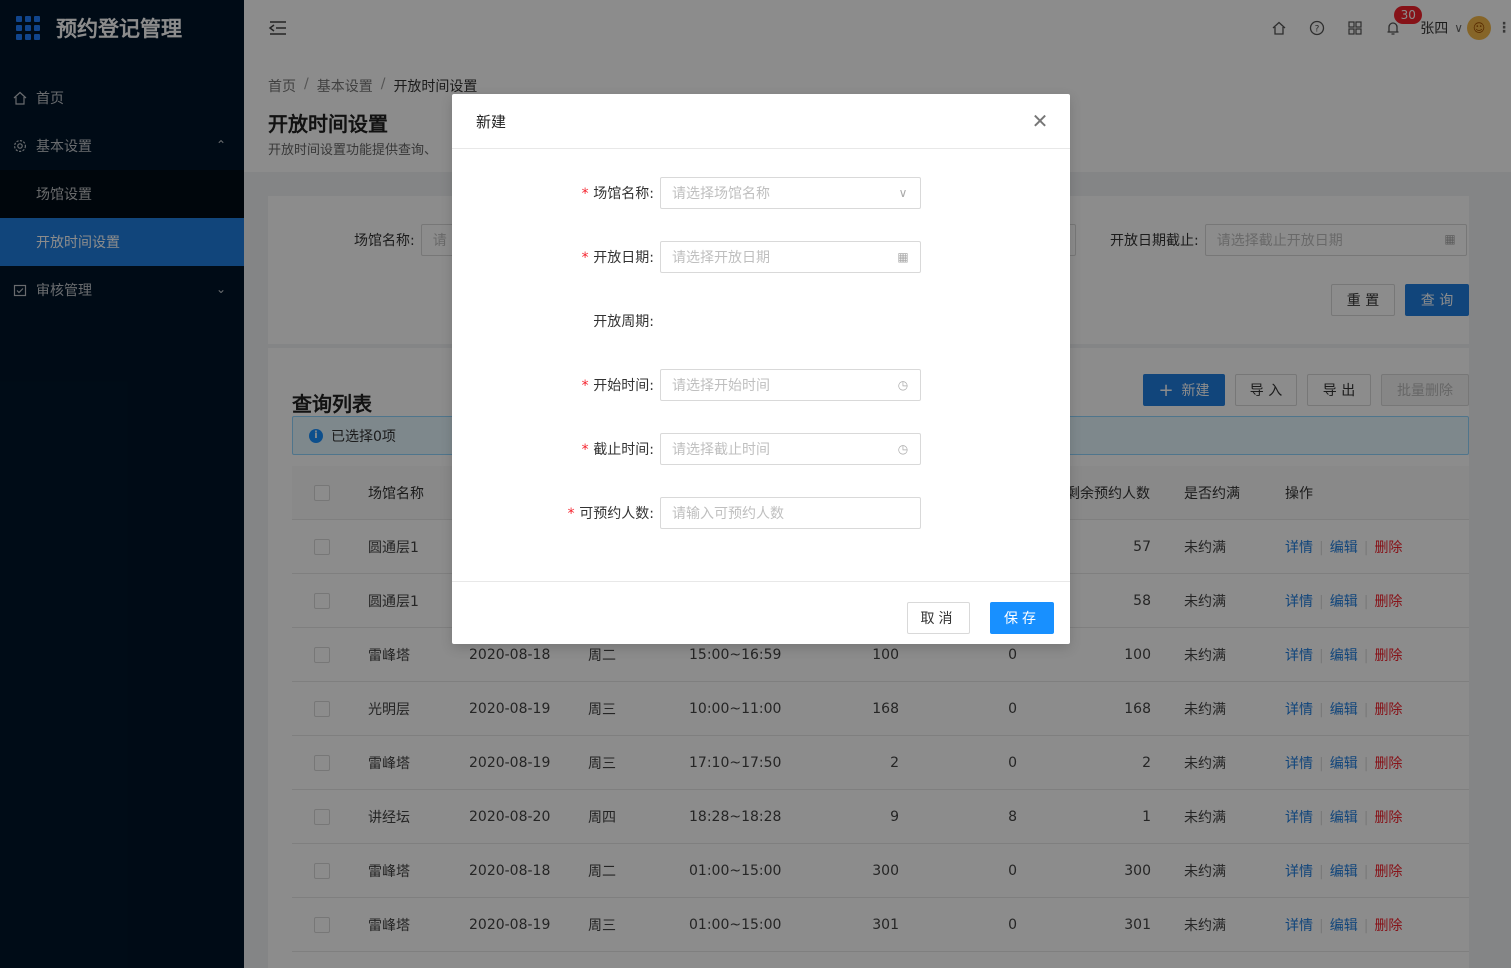  I want to click on form-row: * 可预约人数: 请输入可预约人数, so click(761, 513).